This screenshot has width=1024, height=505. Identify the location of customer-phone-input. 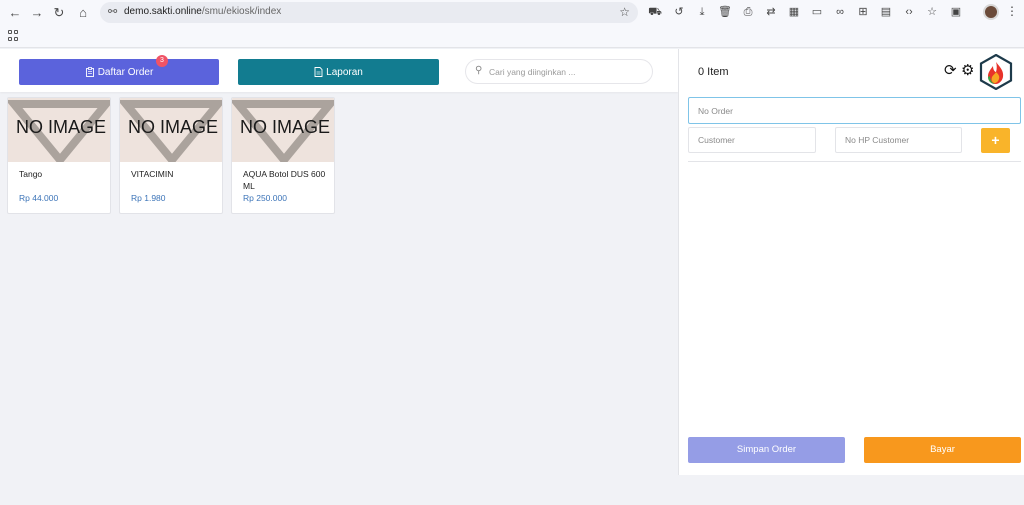
(898, 140).